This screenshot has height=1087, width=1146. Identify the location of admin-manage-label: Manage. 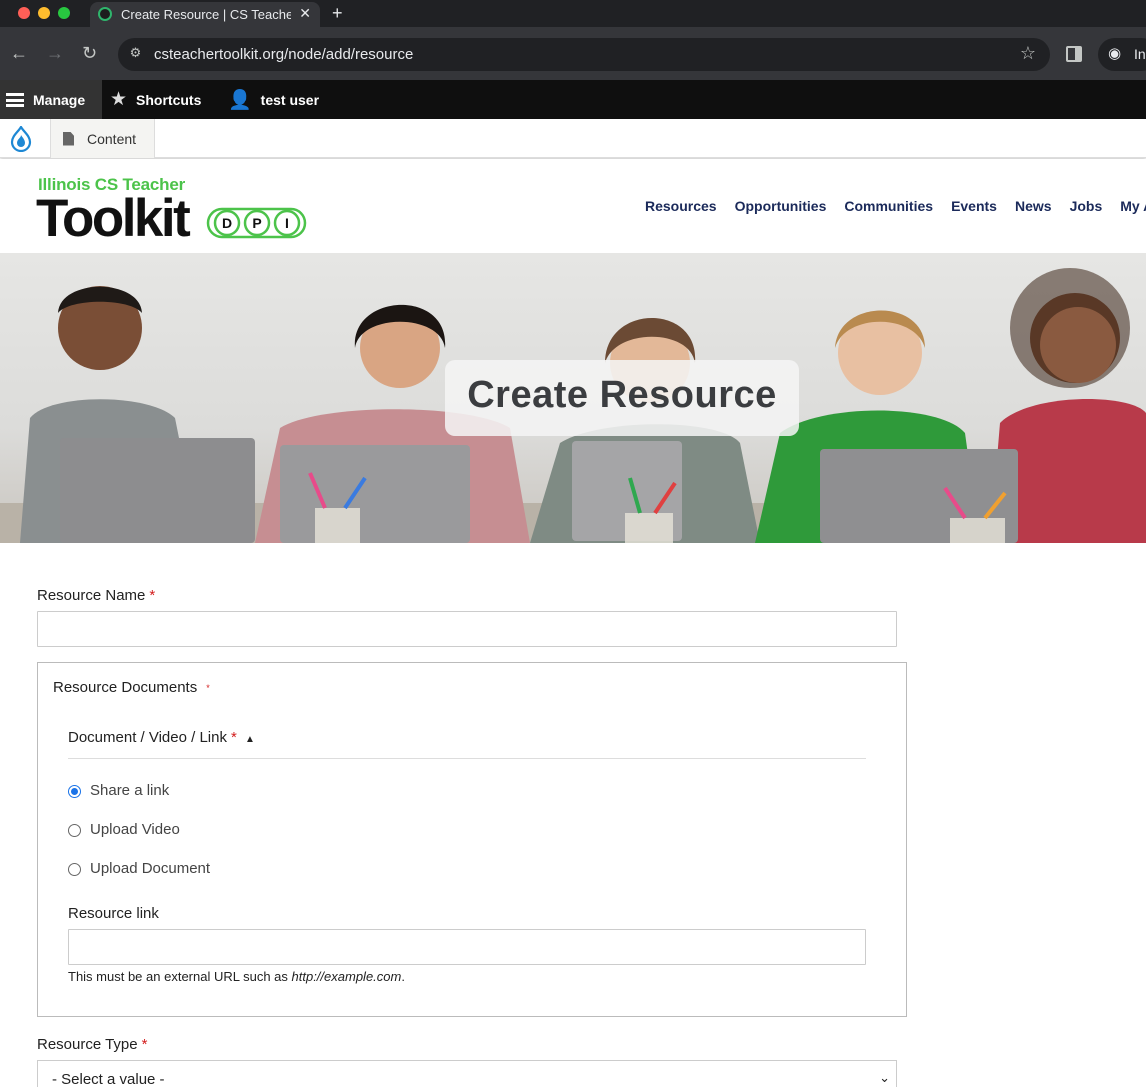
(59, 99).